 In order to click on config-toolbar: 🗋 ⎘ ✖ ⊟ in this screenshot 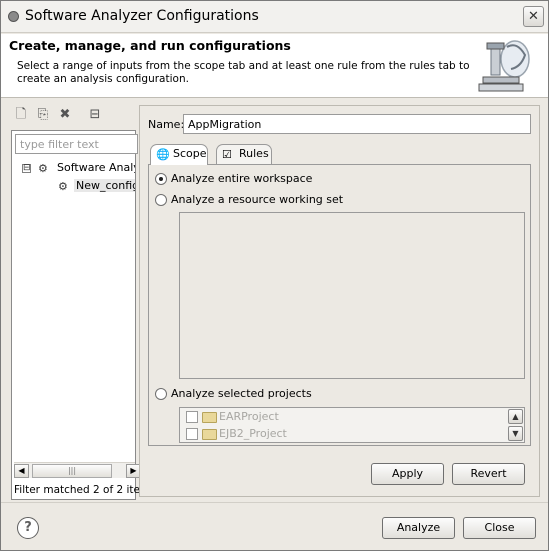, I will do `click(73, 116)`.